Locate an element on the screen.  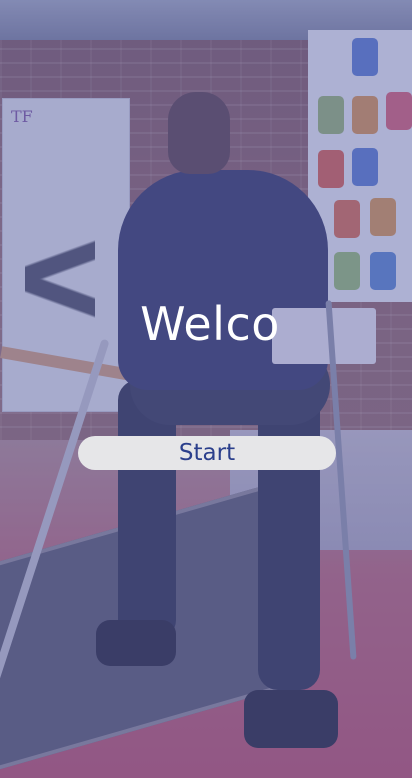
start-button: Start is located at coordinates (207, 453).